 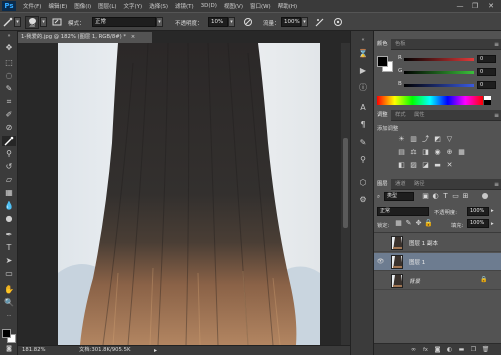 I want to click on menu-select: 选择(S), so click(x=158, y=6).